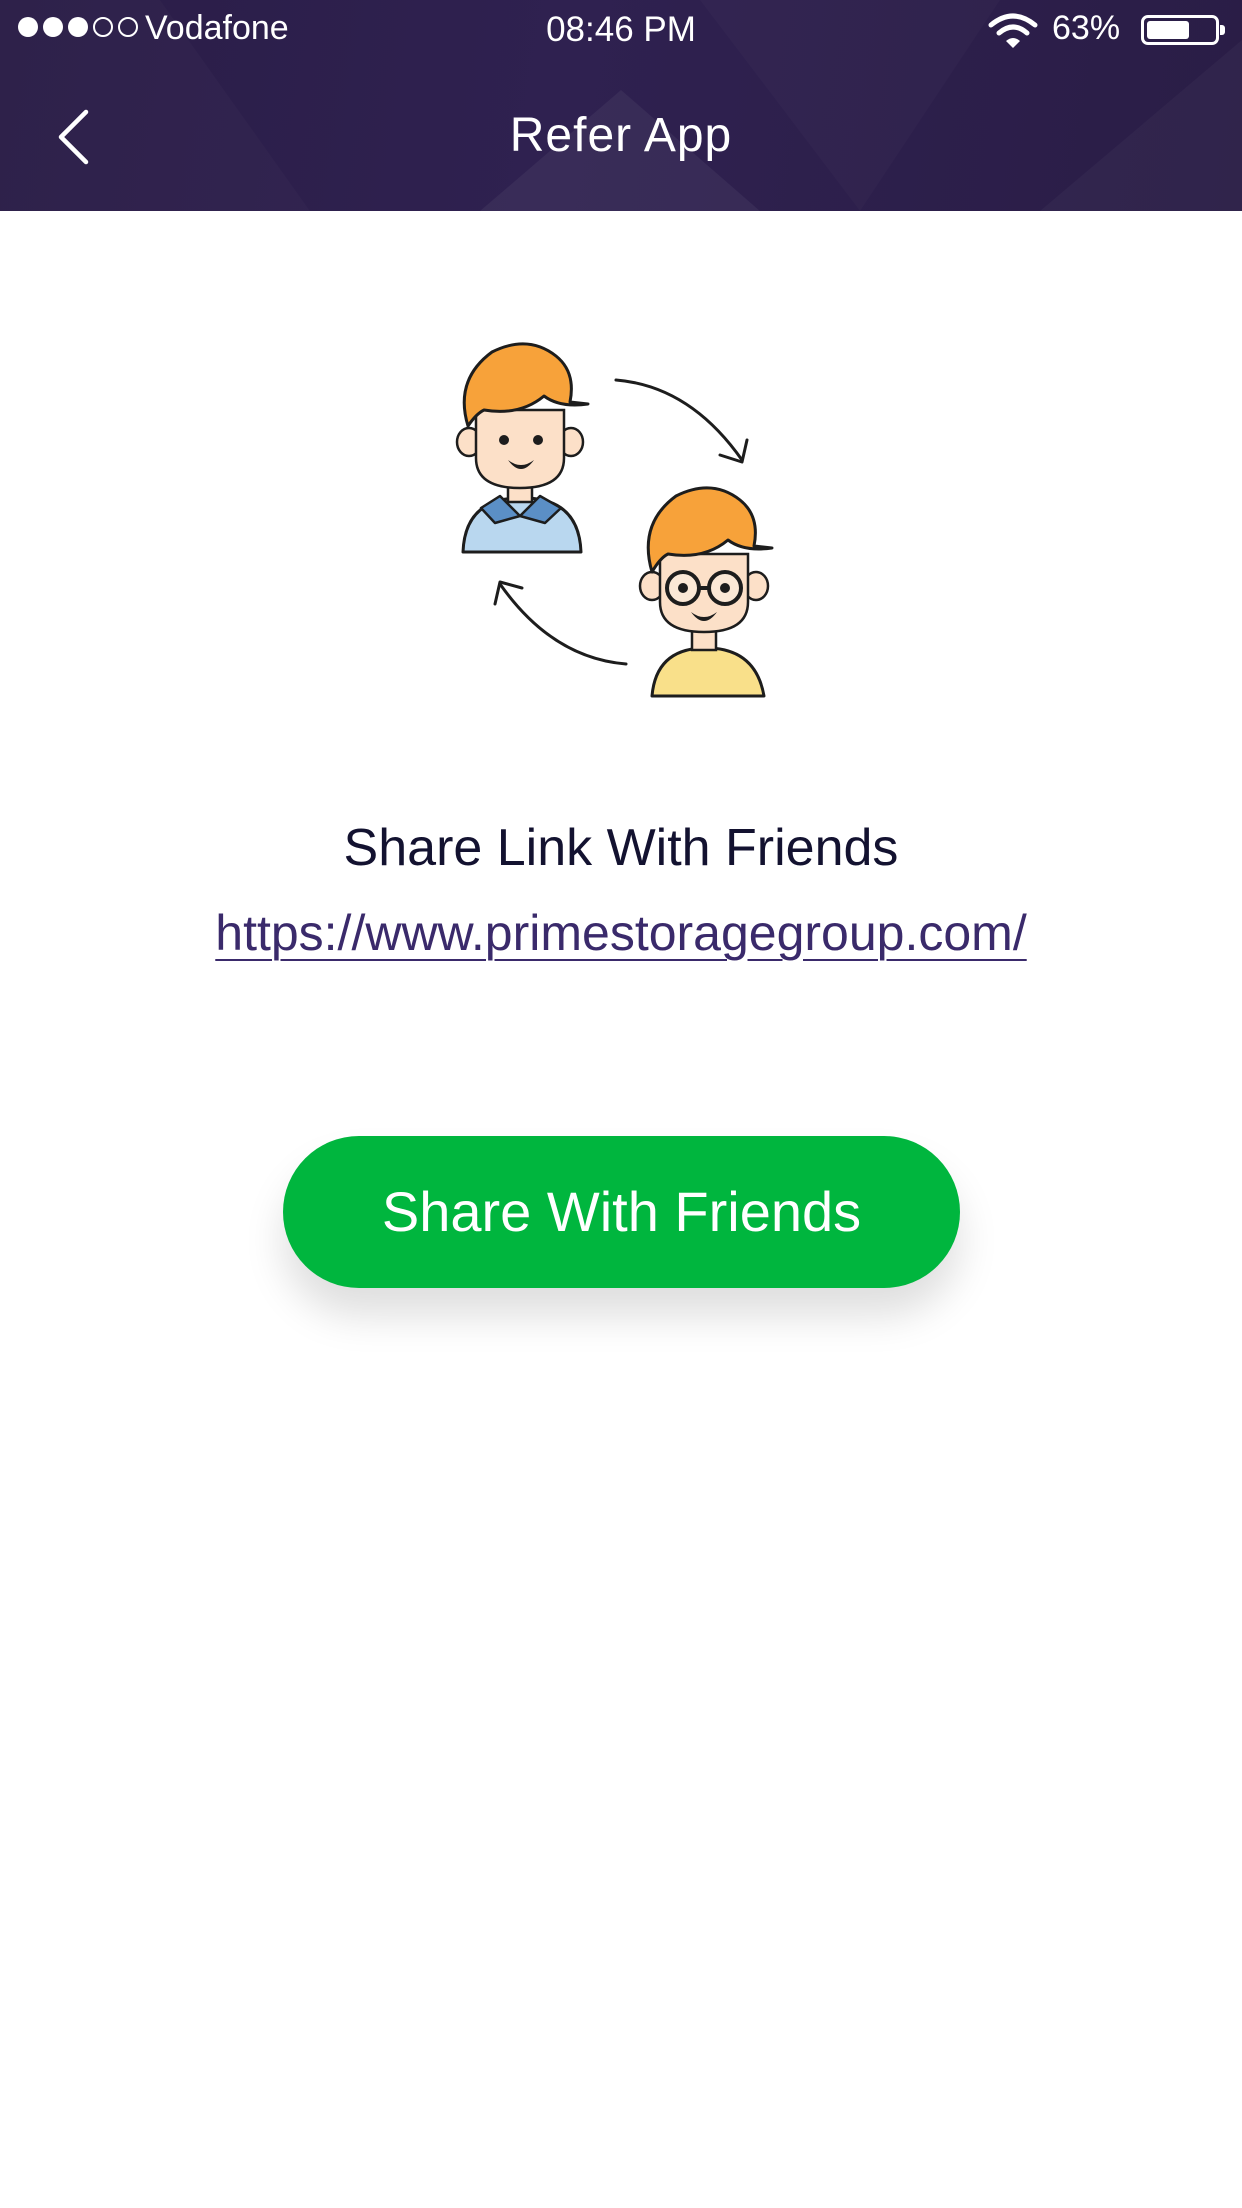 This screenshot has height=2208, width=1242. I want to click on referral-link: https://www.primestoragegroup.com/, so click(621, 933).